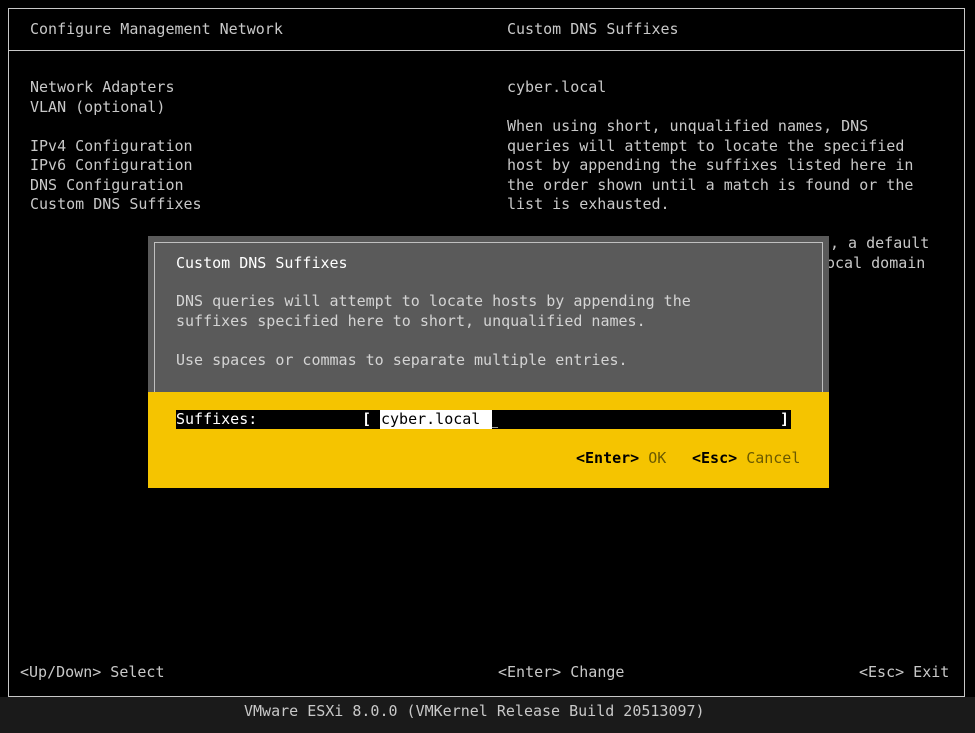 This screenshot has height=733, width=975. I want to click on current-suffix-value: cyber.local, so click(557, 87).